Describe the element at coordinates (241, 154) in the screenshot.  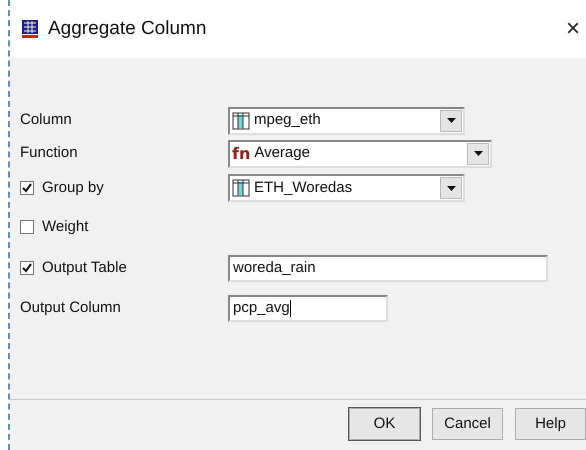
I see `function-icon: fn` at that location.